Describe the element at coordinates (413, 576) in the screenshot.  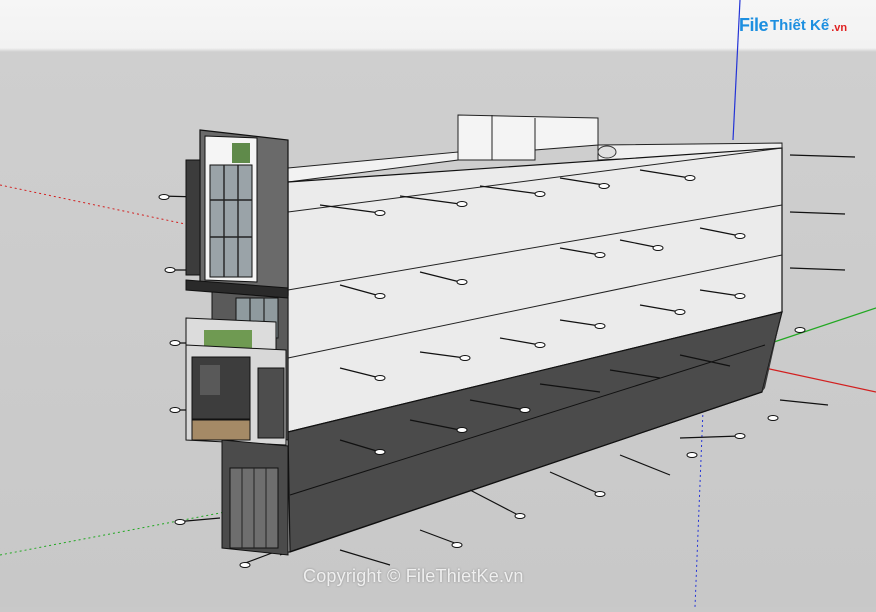
I see `copyright-watermark: Copyright © FileThietKe.vn` at that location.